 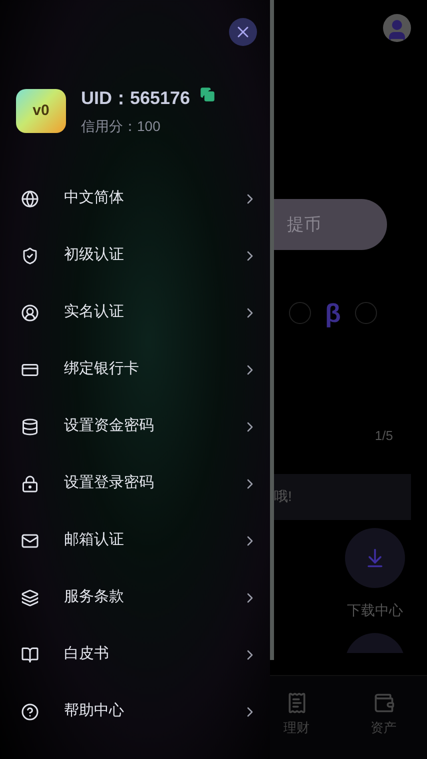 I want to click on shortcut-label: 下载中心, so click(x=375, y=610).